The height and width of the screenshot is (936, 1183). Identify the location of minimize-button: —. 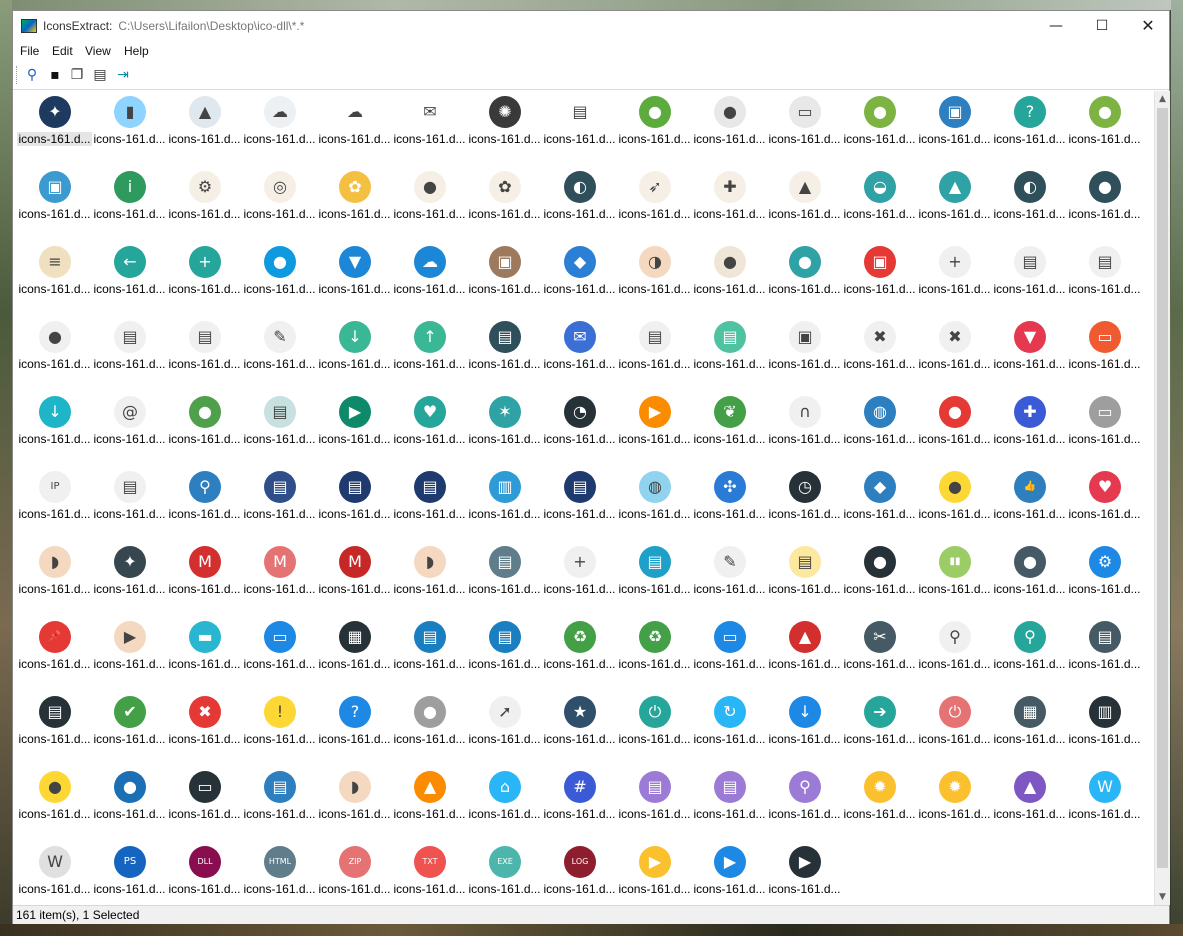
(1056, 26).